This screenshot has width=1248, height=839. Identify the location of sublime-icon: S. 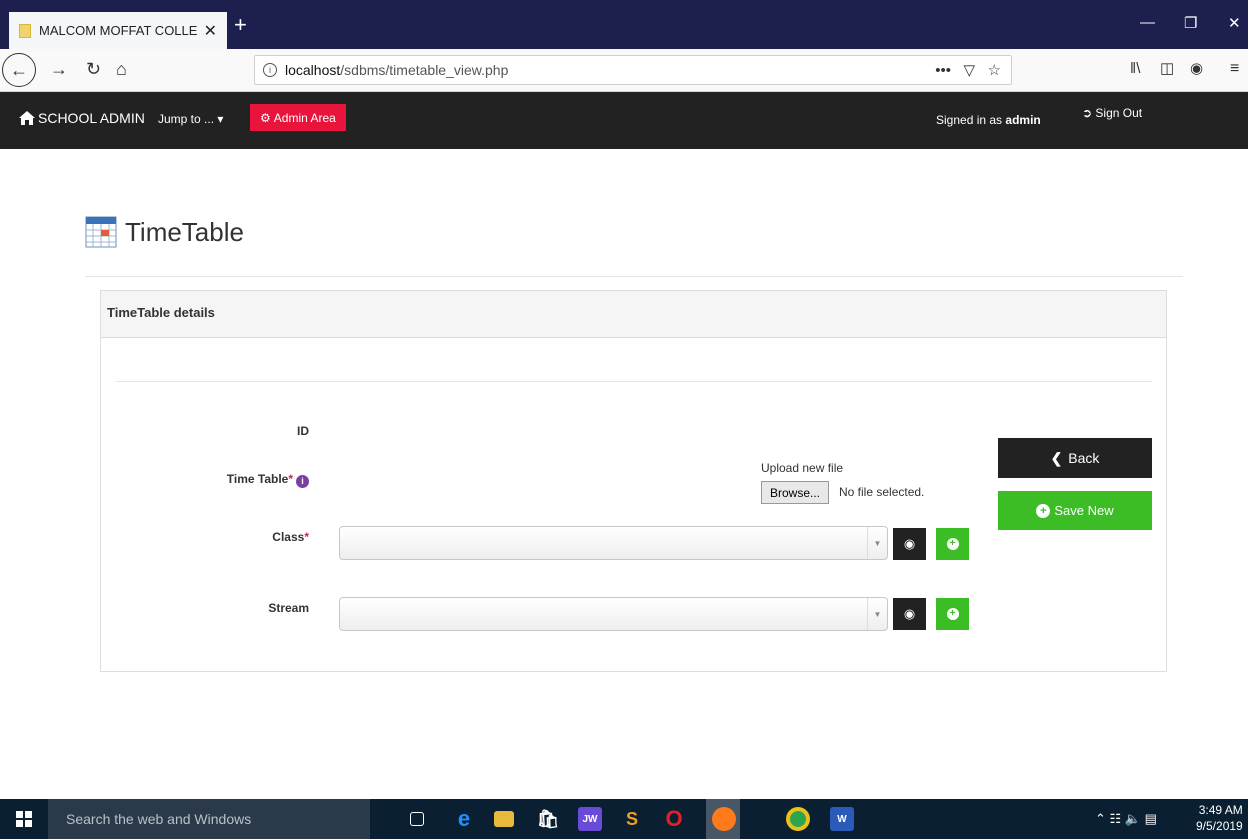
(632, 819).